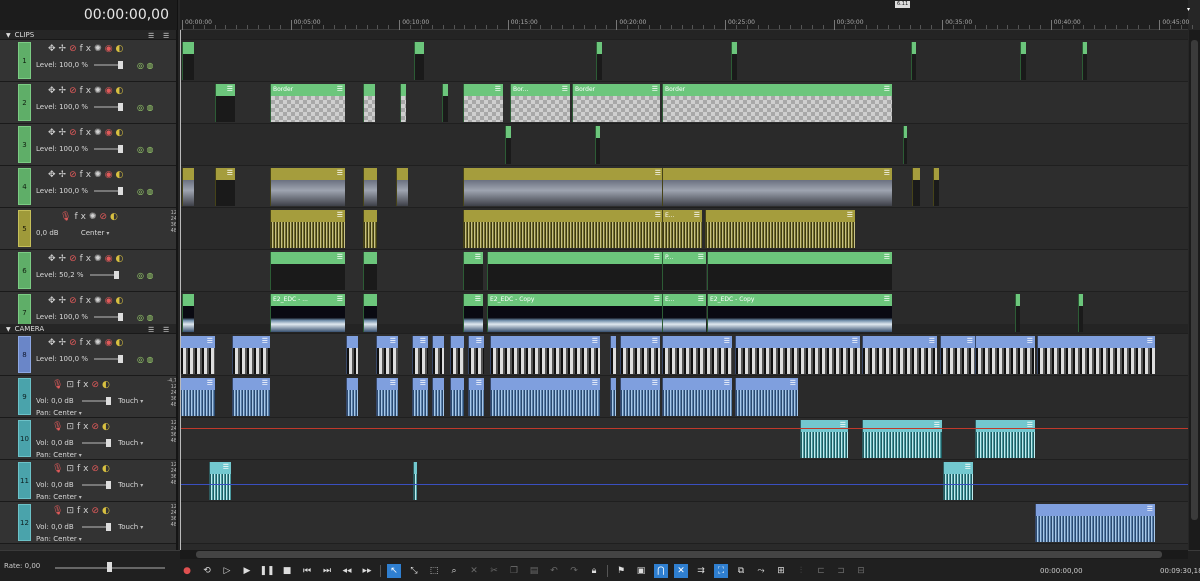 Image resolution: width=1200 pixels, height=581 pixels. I want to click on horizontal-scroll-thumb, so click(679, 554).